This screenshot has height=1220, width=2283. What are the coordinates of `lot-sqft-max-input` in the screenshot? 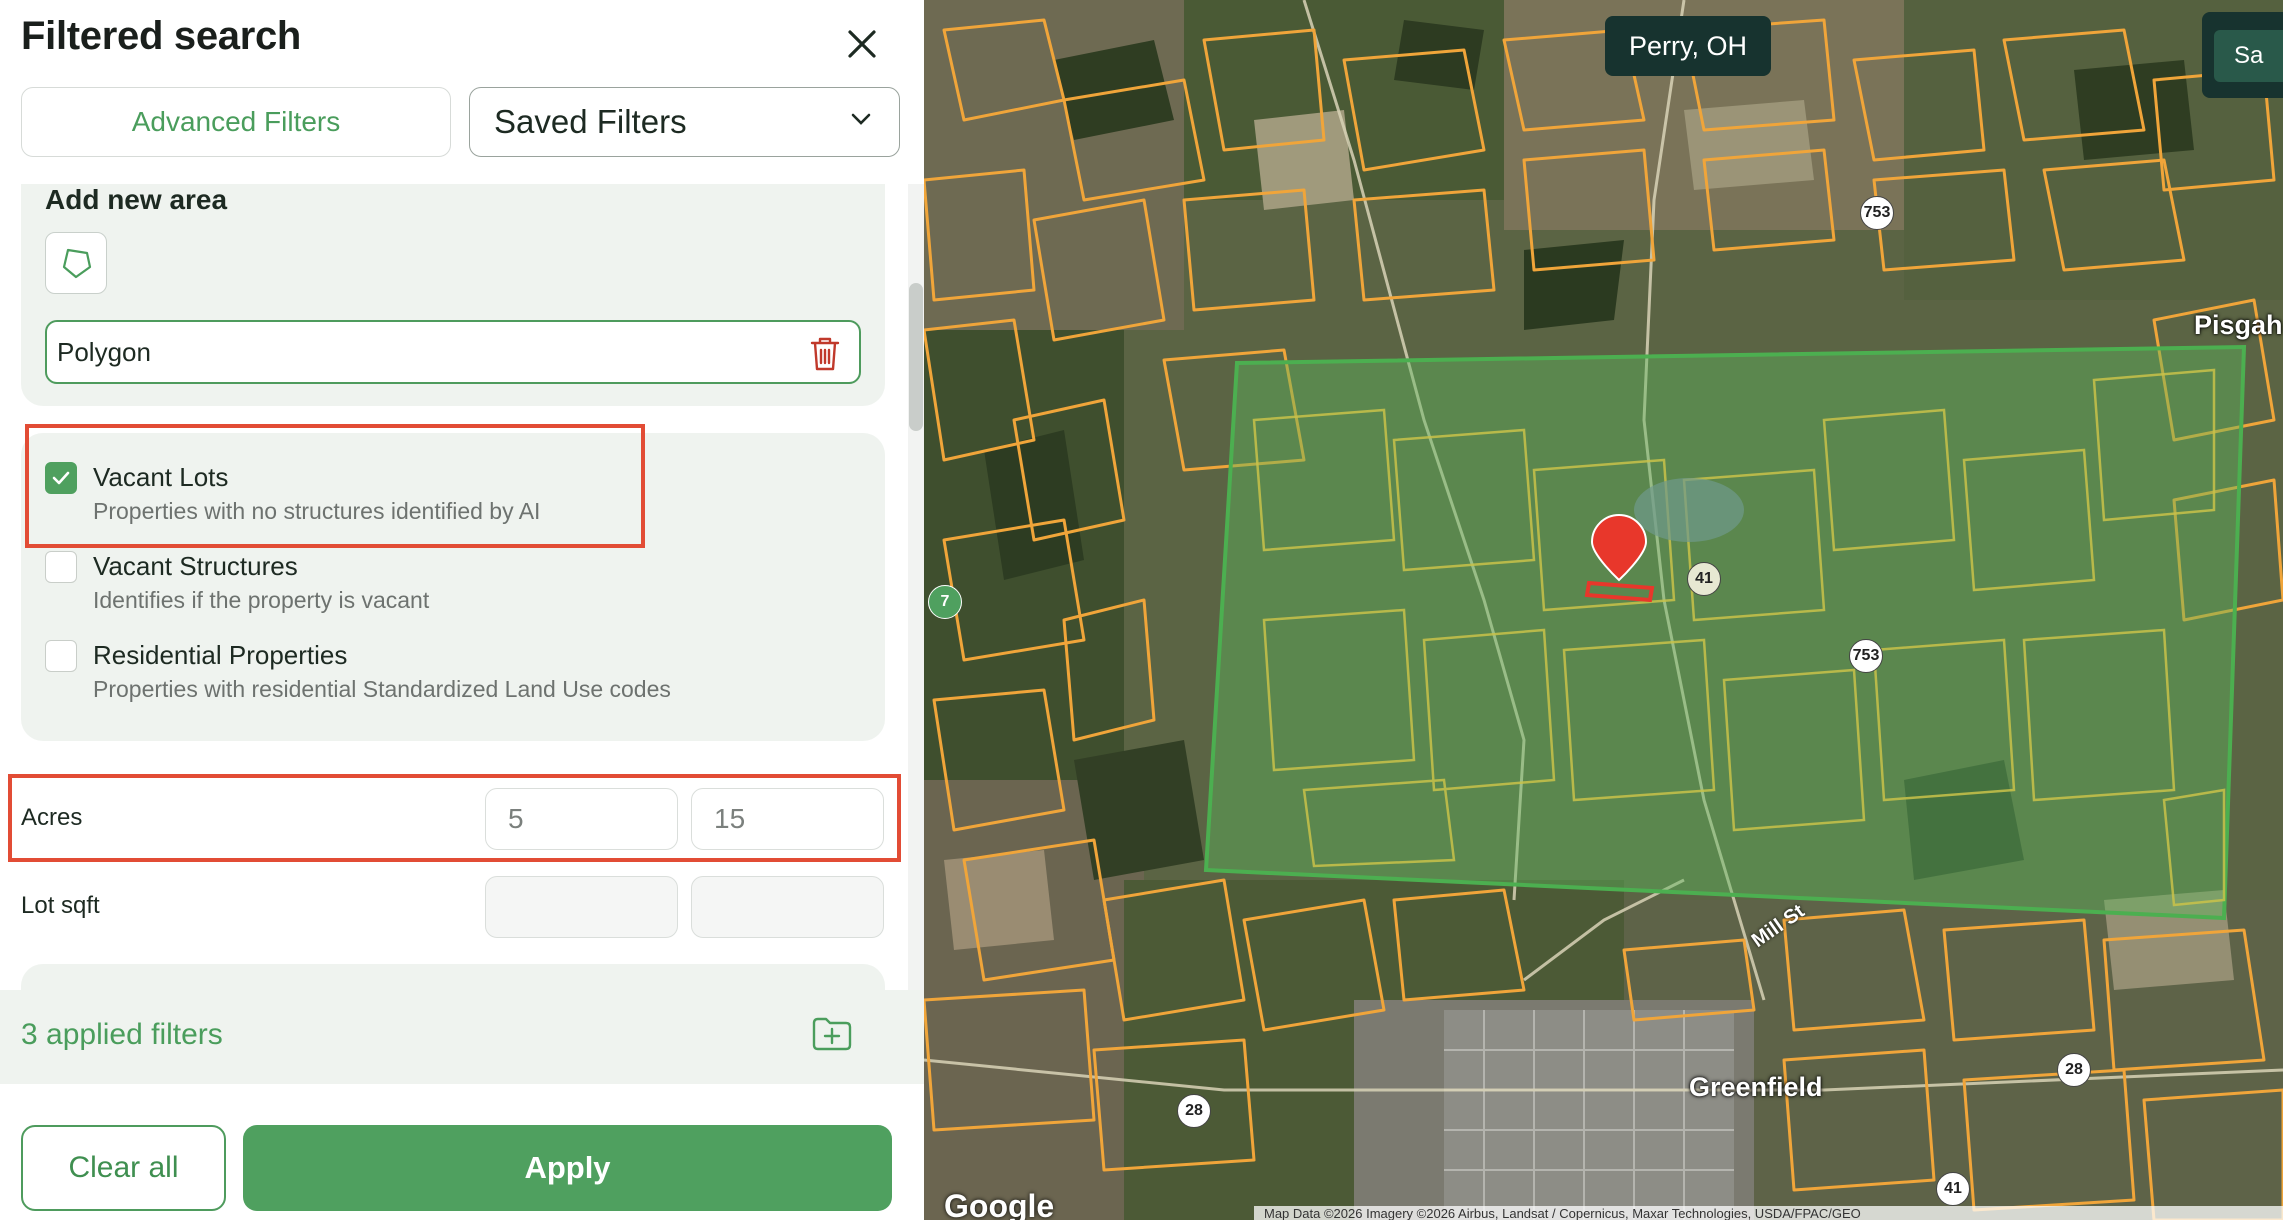 It's located at (787, 907).